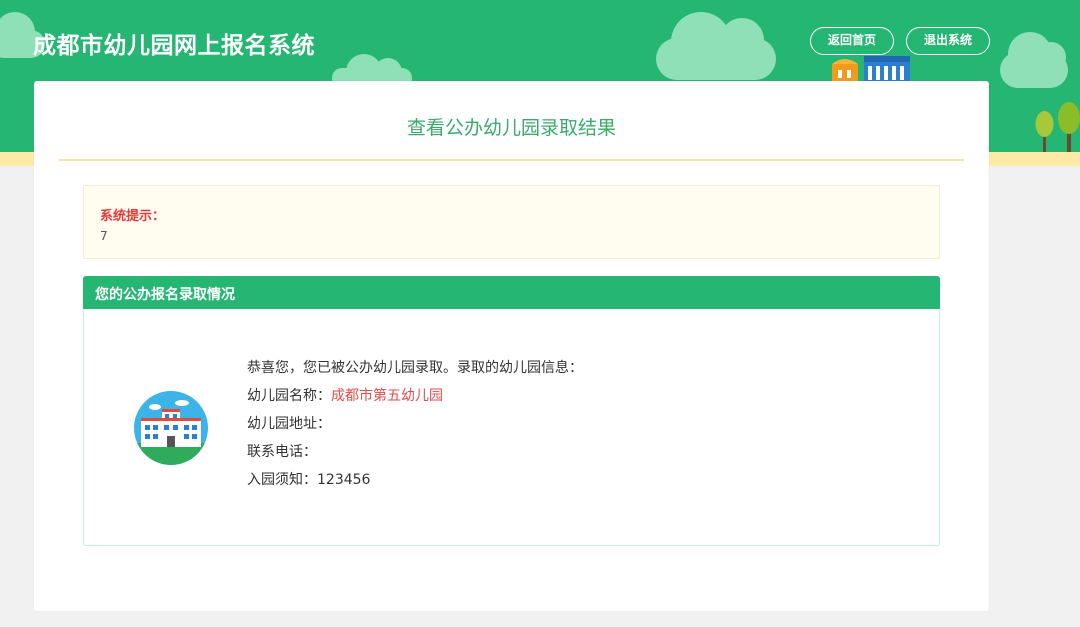  What do you see at coordinates (165, 295) in the screenshot?
I see `panel-title: 您的公办报名录取情况` at bounding box center [165, 295].